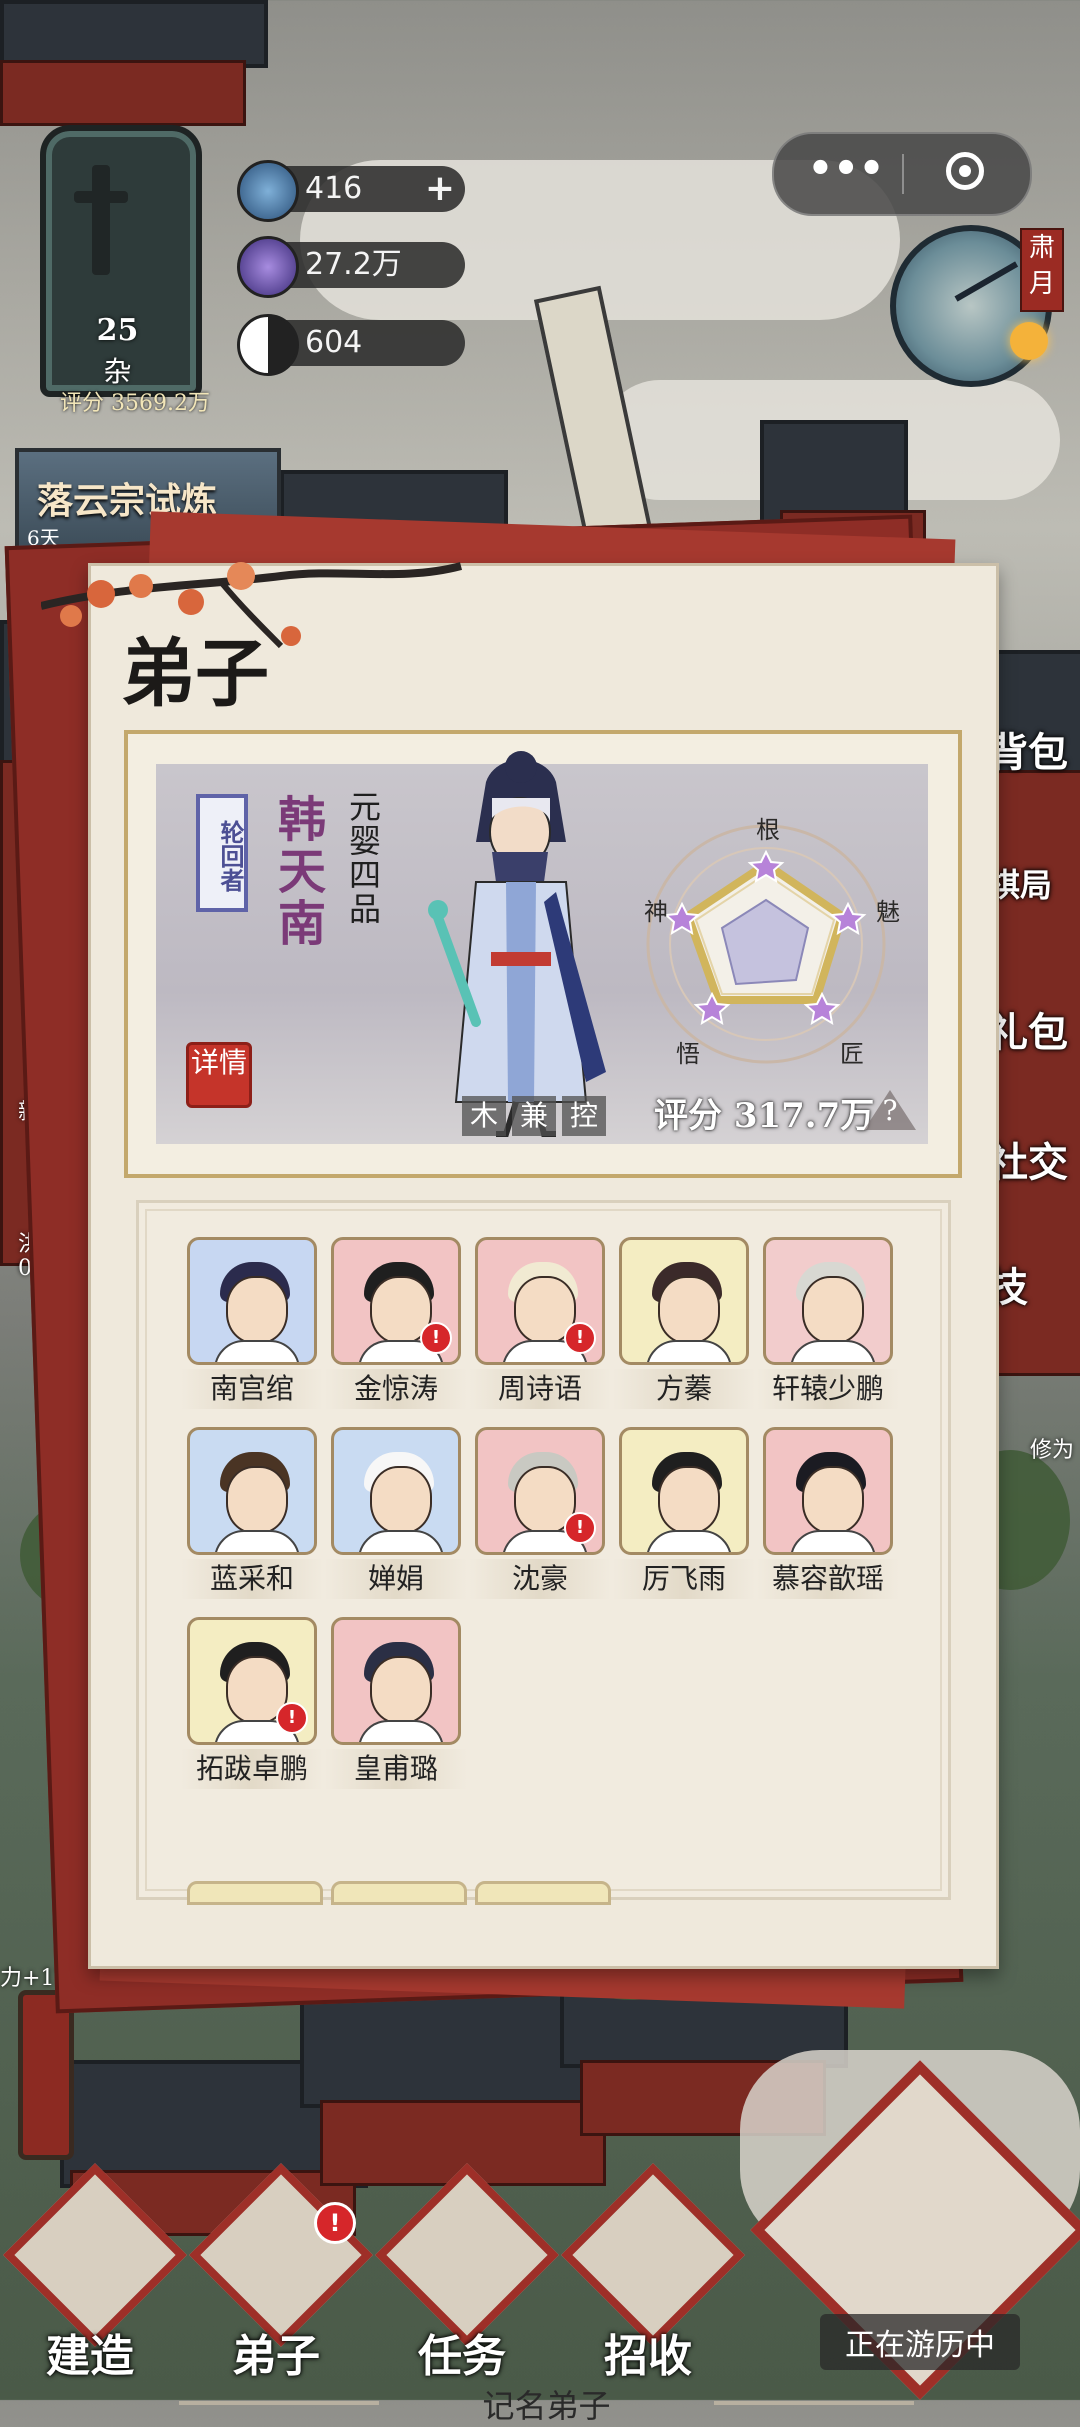 This screenshot has width=1080, height=2427. What do you see at coordinates (396, 1327) in the screenshot?
I see `disciple-card: ! 金惊涛` at bounding box center [396, 1327].